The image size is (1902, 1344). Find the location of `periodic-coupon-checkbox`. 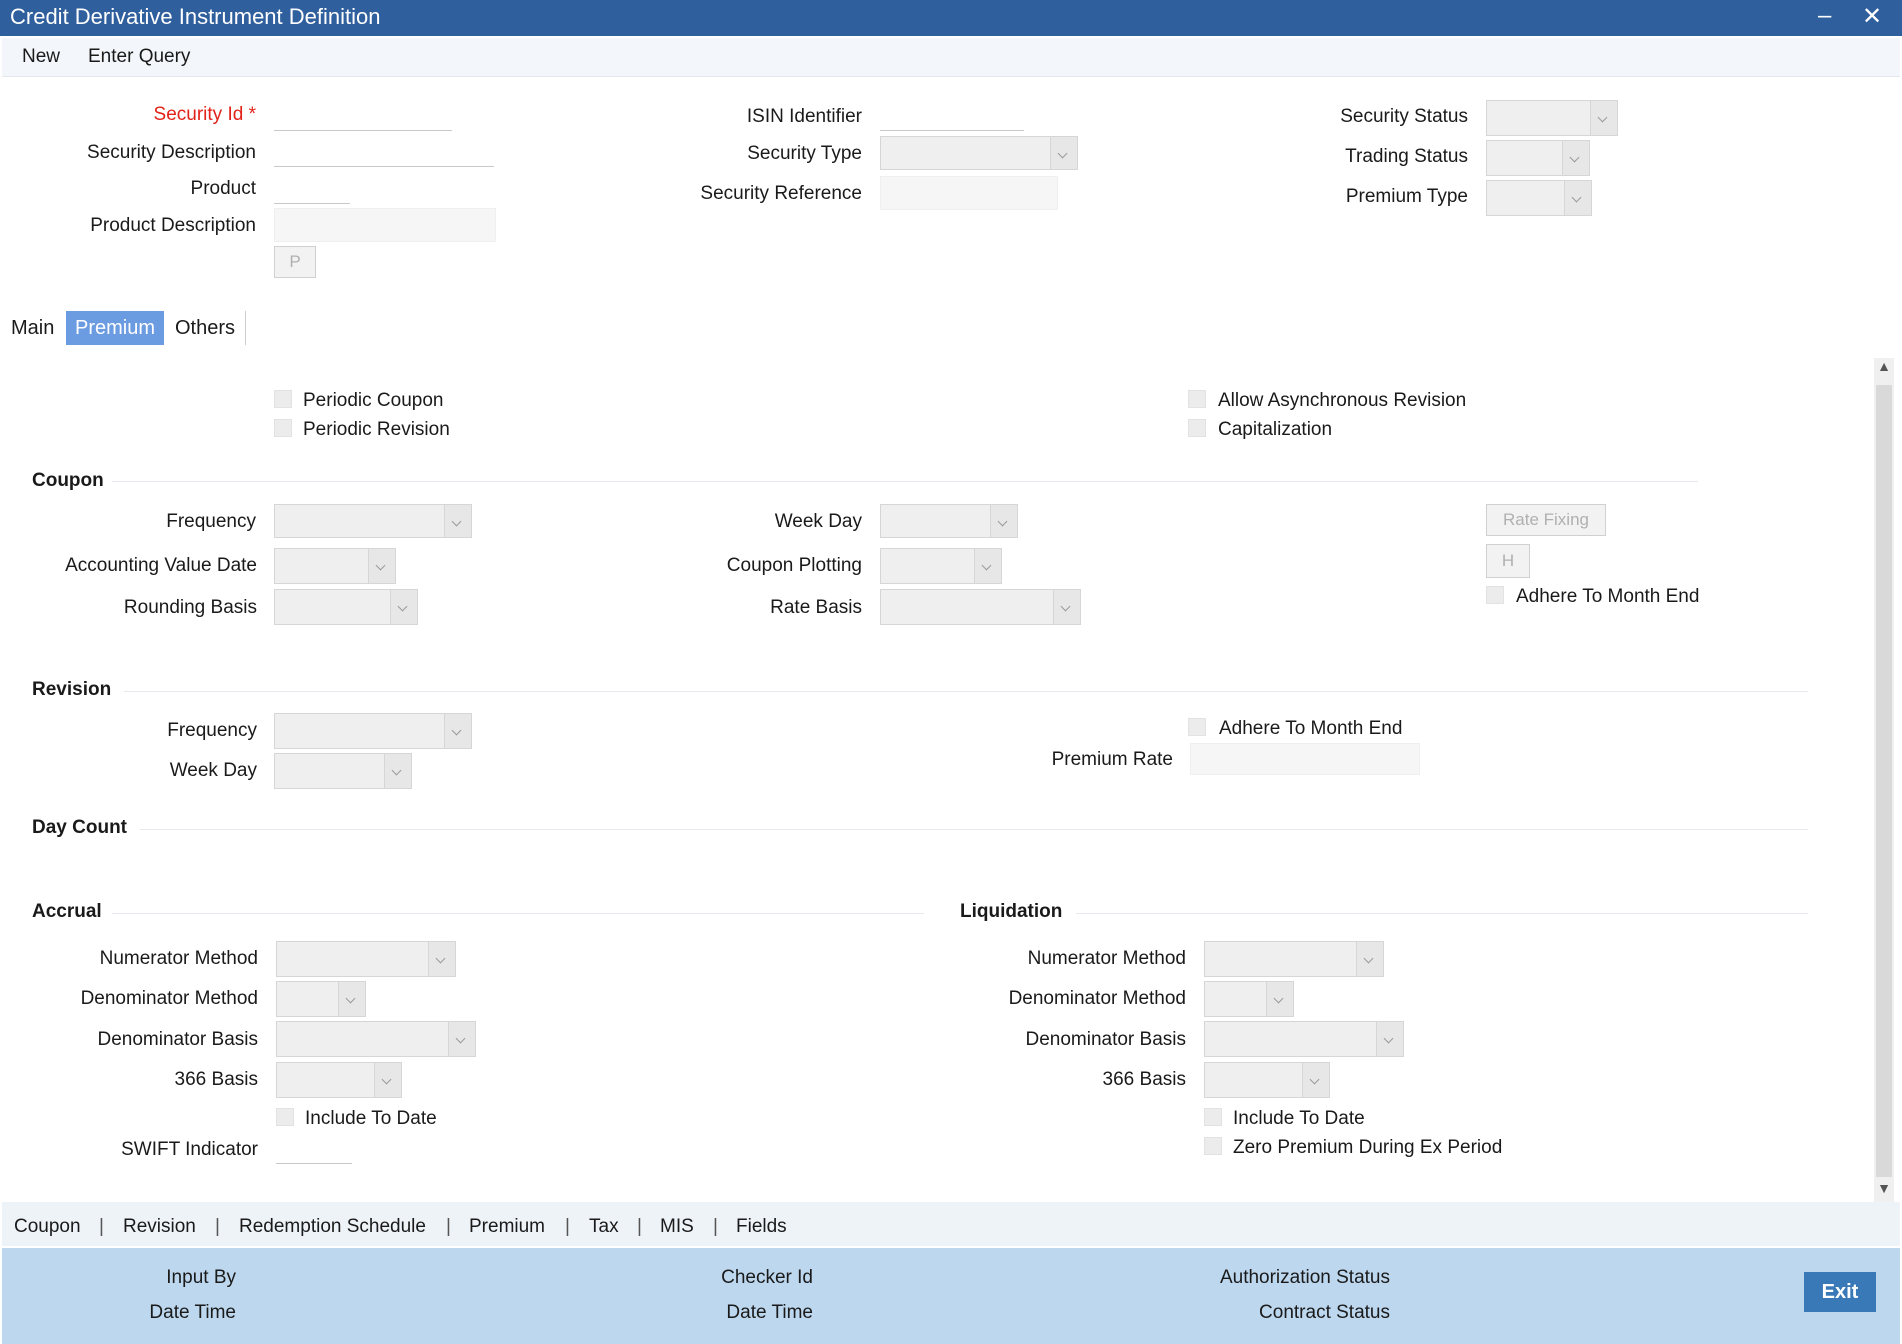

periodic-coupon-checkbox is located at coordinates (283, 399).